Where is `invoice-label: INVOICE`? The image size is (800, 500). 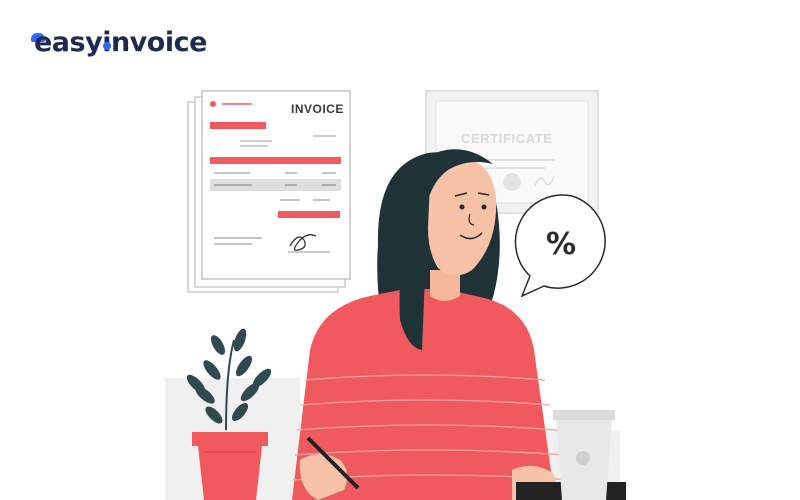 invoice-label: INVOICE is located at coordinates (317, 109).